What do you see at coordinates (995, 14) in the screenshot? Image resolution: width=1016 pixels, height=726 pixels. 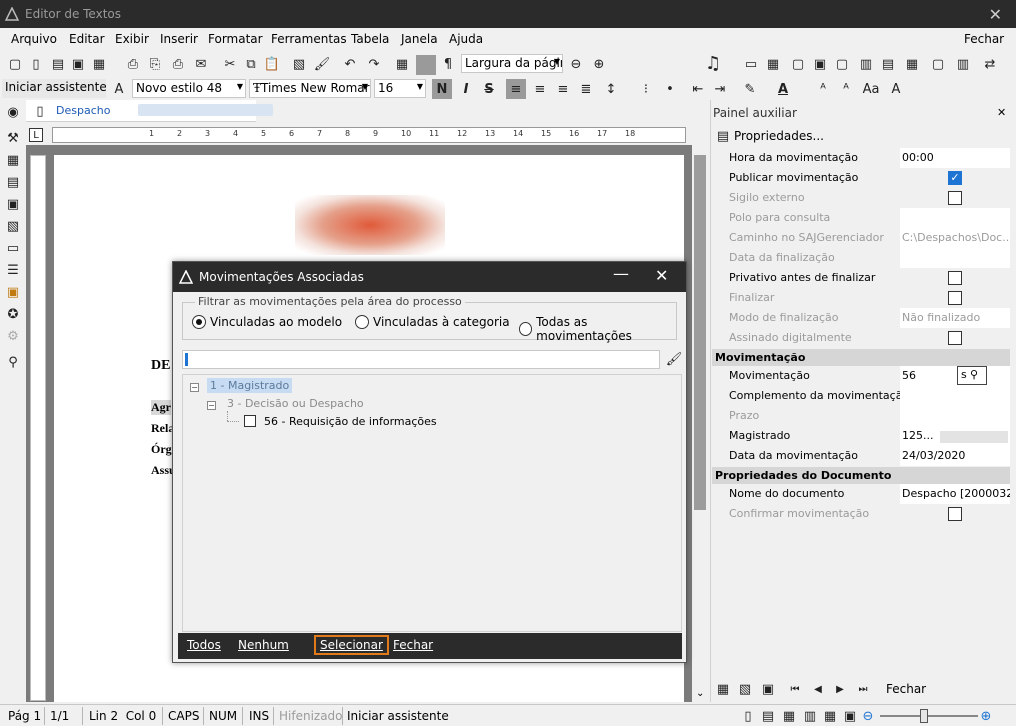 I see `window-close-button: ✕` at bounding box center [995, 14].